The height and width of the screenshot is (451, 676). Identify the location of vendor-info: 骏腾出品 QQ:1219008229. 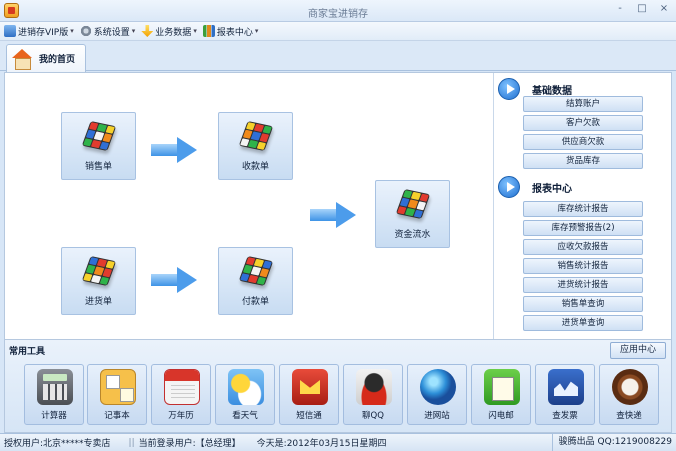
(611, 442).